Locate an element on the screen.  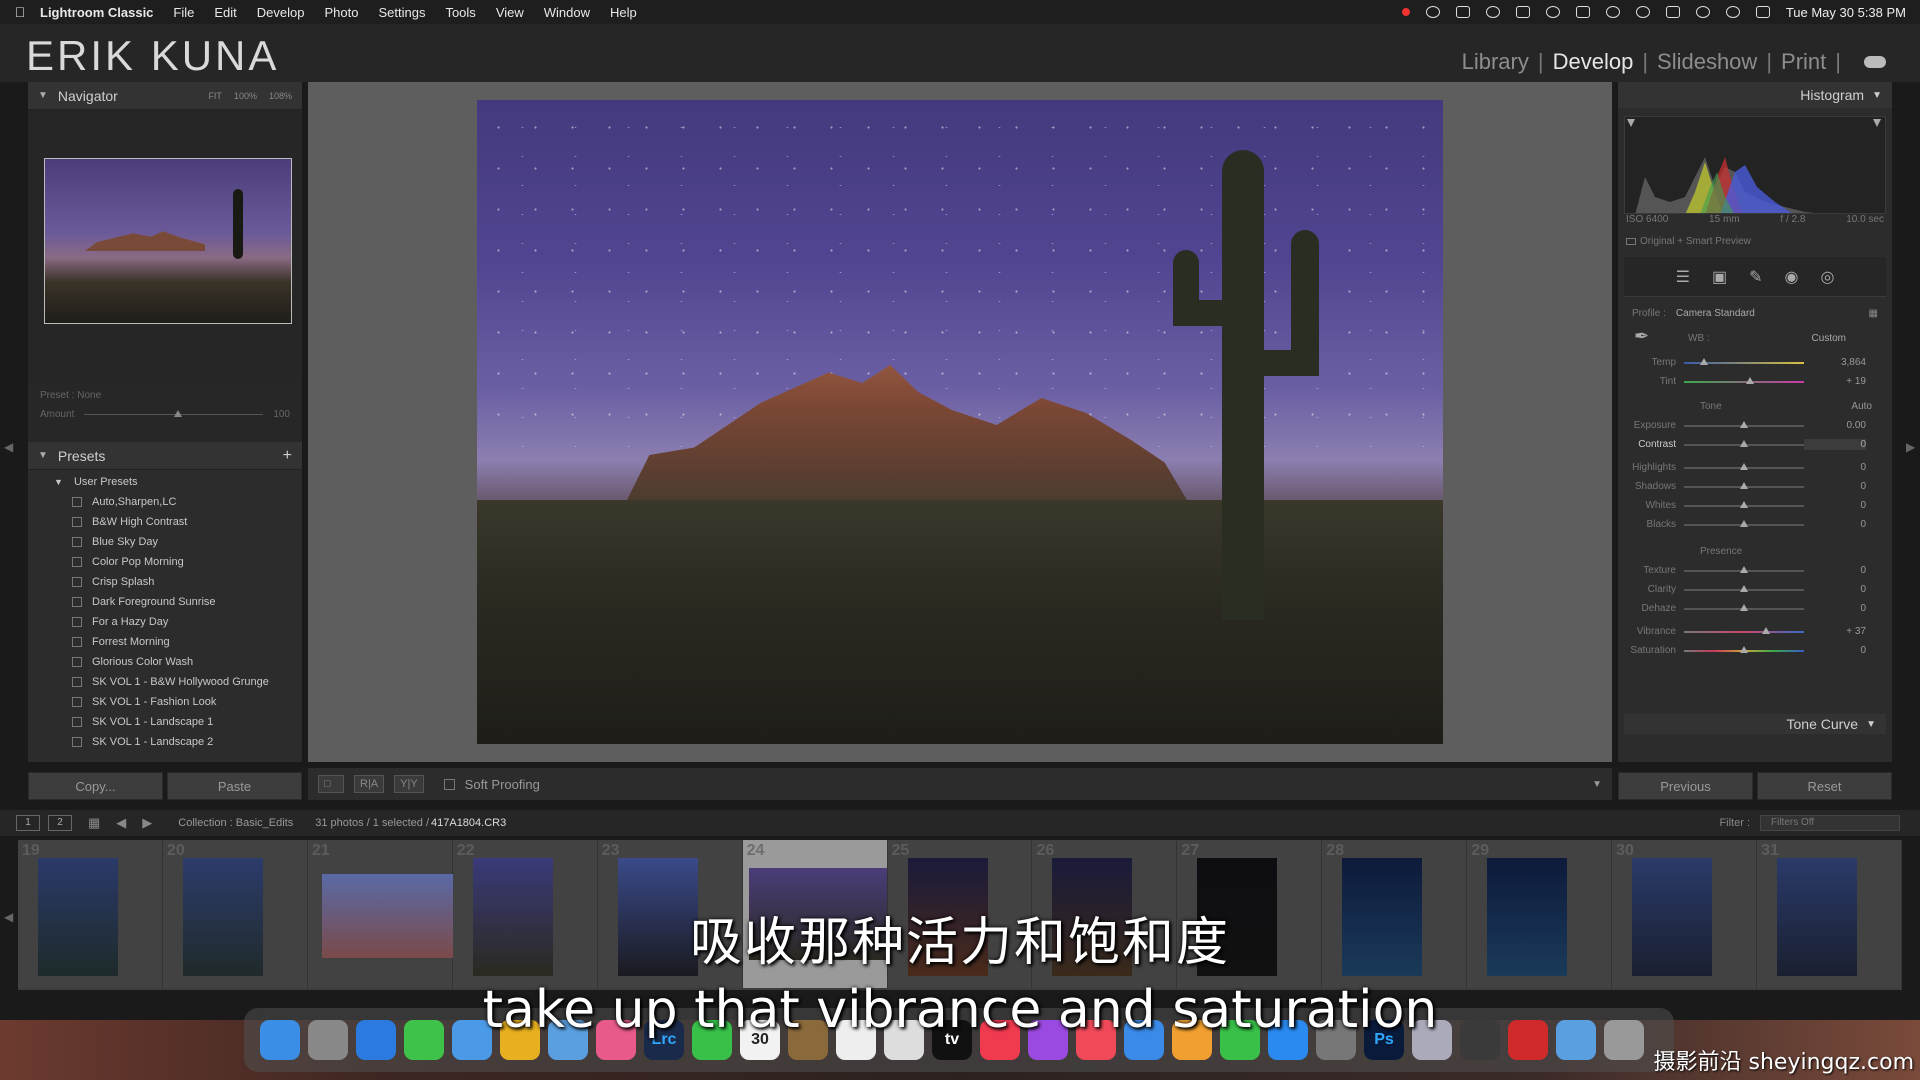
vibrance-slider-knob is located at coordinates (1765, 630).